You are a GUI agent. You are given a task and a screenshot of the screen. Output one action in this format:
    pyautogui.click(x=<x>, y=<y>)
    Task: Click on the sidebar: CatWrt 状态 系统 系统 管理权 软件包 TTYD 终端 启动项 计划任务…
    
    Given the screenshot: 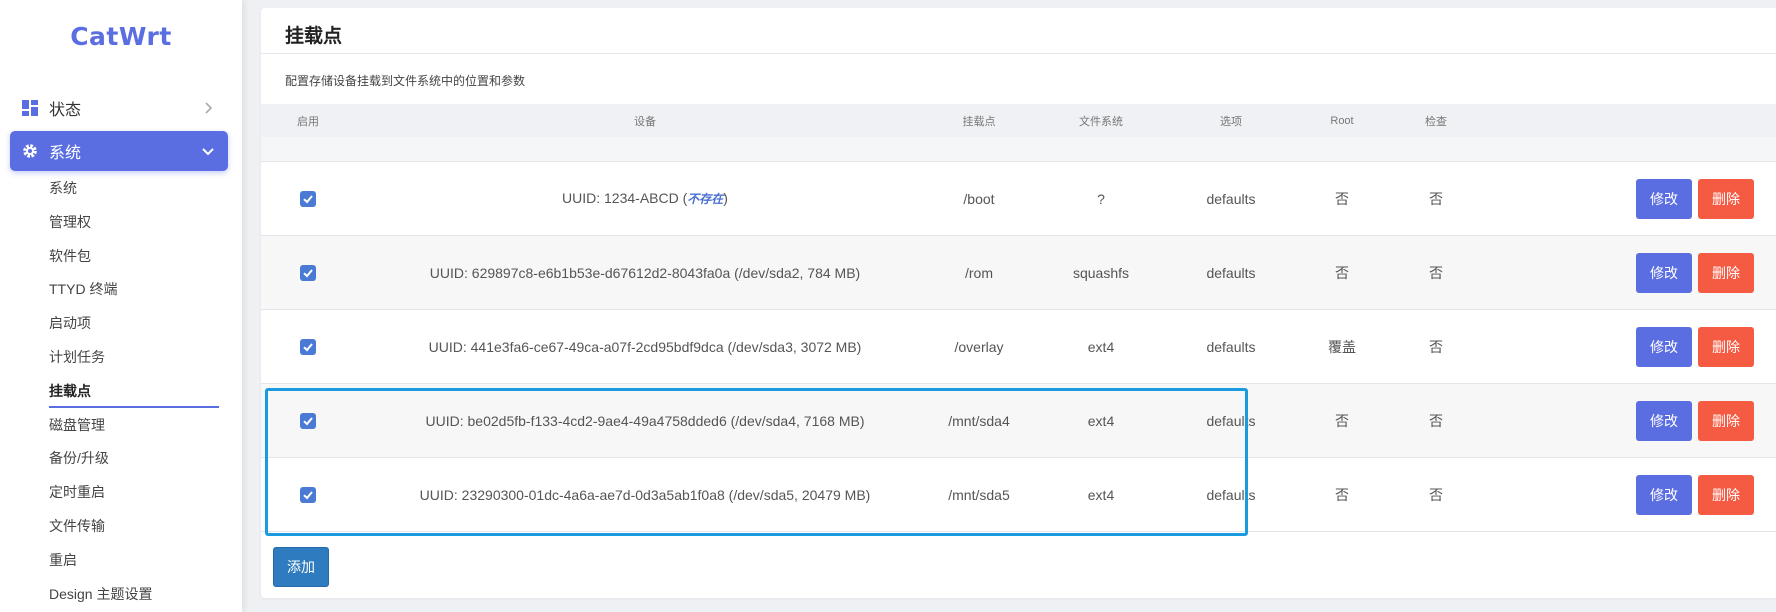 What is the action you would take?
    pyautogui.click(x=121, y=306)
    